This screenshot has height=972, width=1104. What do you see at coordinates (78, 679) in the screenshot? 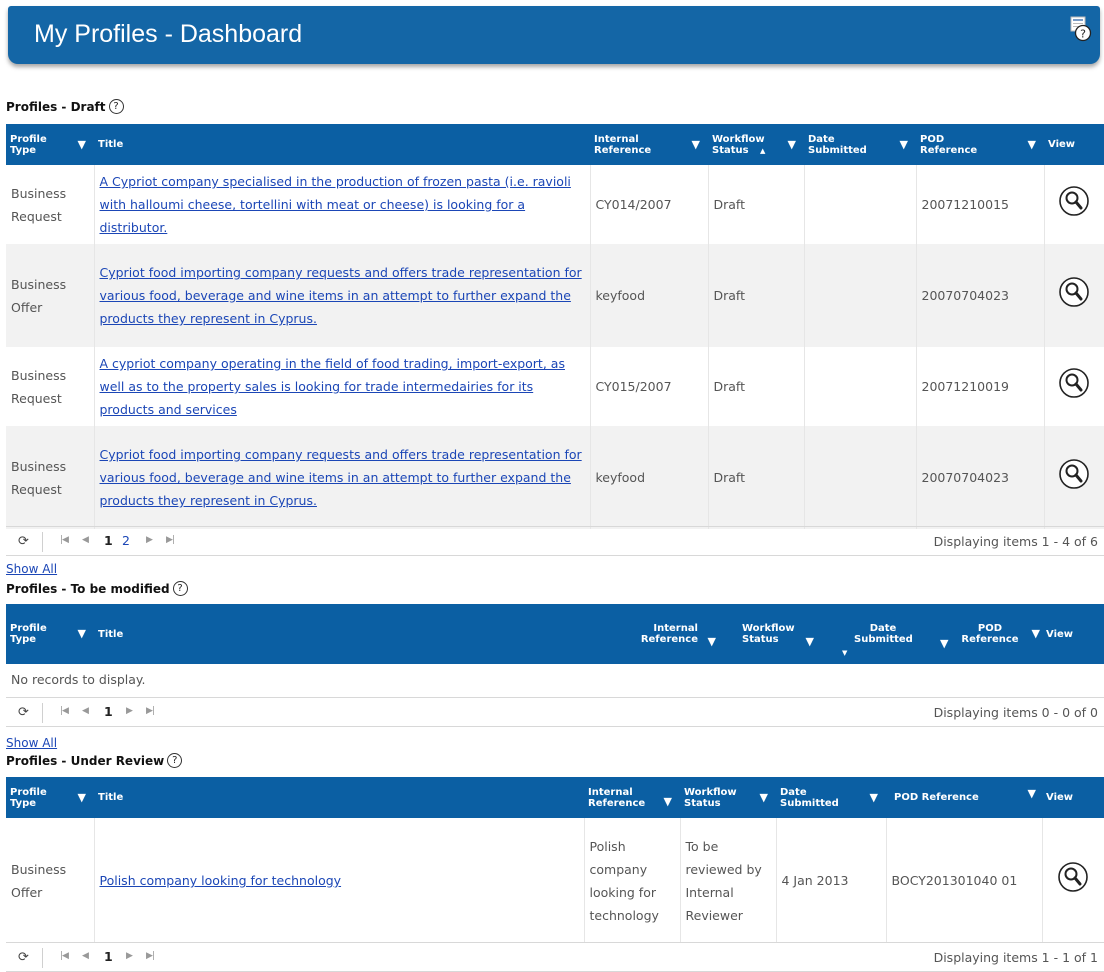
I see `no-records-message: No records to display.` at bounding box center [78, 679].